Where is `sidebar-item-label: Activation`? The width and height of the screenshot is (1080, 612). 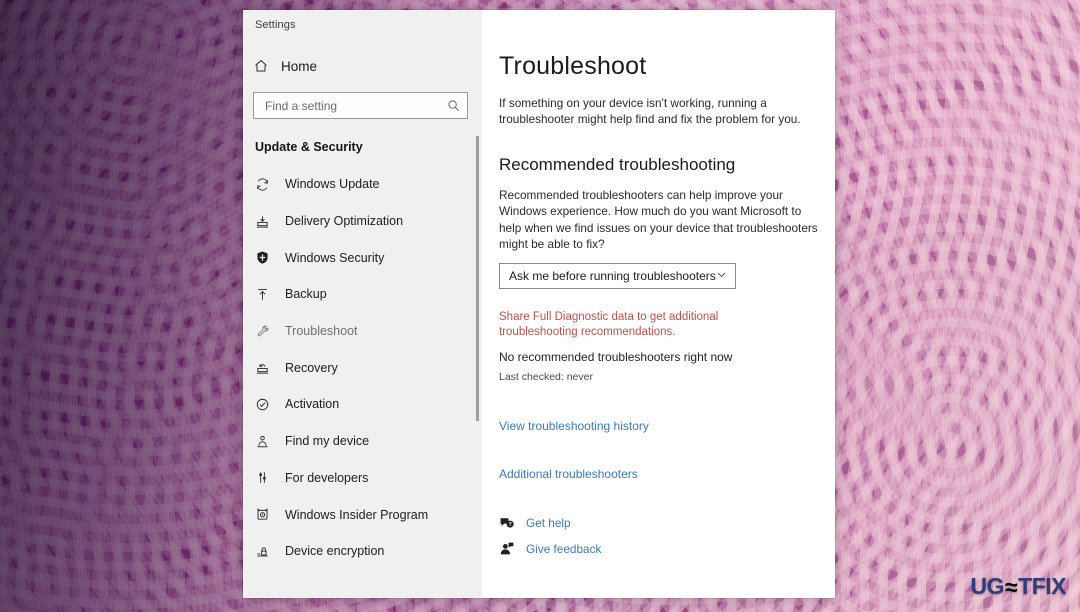
sidebar-item-label: Activation is located at coordinates (312, 404).